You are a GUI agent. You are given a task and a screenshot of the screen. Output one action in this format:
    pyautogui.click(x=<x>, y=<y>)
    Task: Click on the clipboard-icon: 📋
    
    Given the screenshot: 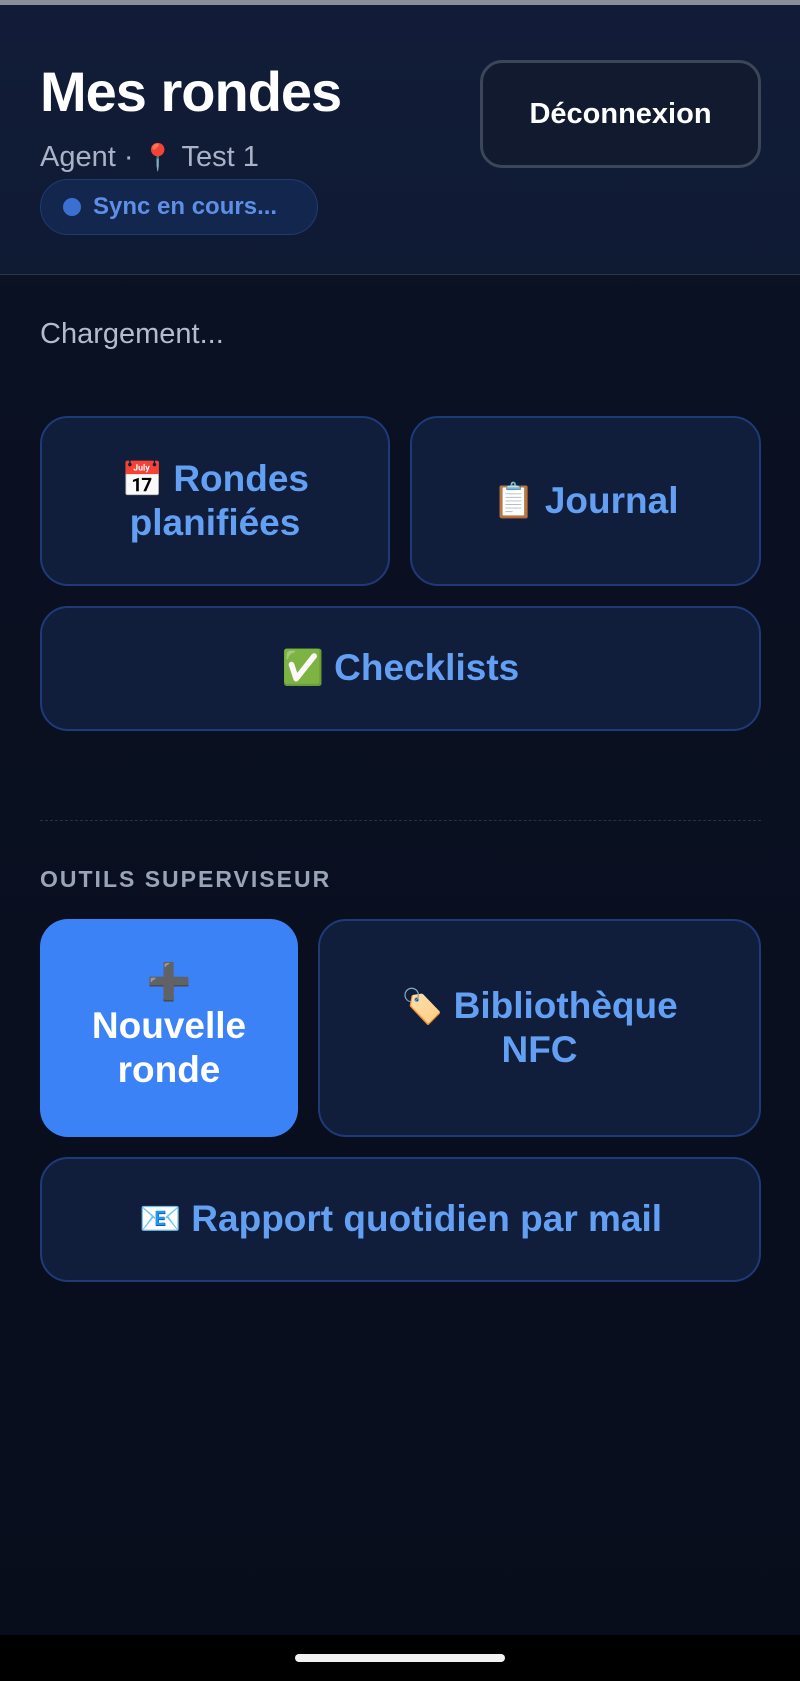 What is the action you would take?
    pyautogui.click(x=513, y=500)
    